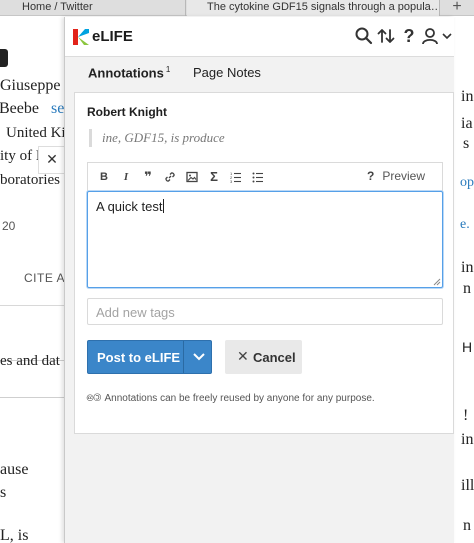 The height and width of the screenshot is (543, 474). What do you see at coordinates (265, 311) in the screenshot?
I see `tags-input-field: Add new tags` at bounding box center [265, 311].